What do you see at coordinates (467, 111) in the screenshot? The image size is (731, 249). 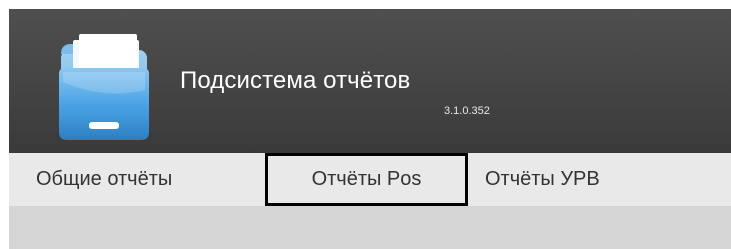 I see `app-version: 3.1.0.352` at bounding box center [467, 111].